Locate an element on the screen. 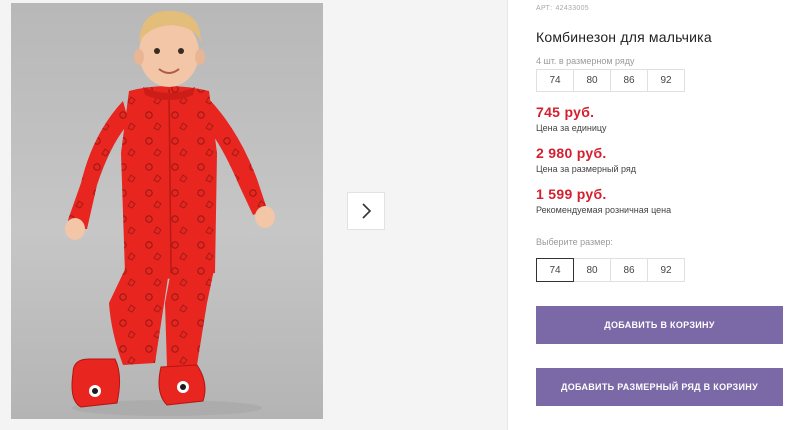  pack-price: 2 980 руб. is located at coordinates (571, 153).